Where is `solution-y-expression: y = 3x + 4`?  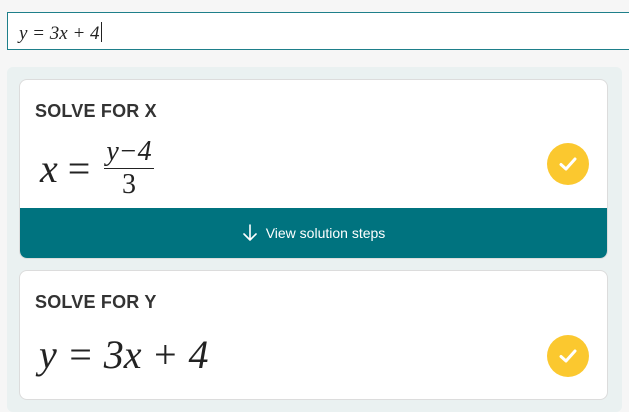
solution-y-expression: y = 3x + 4 is located at coordinates (124, 354).